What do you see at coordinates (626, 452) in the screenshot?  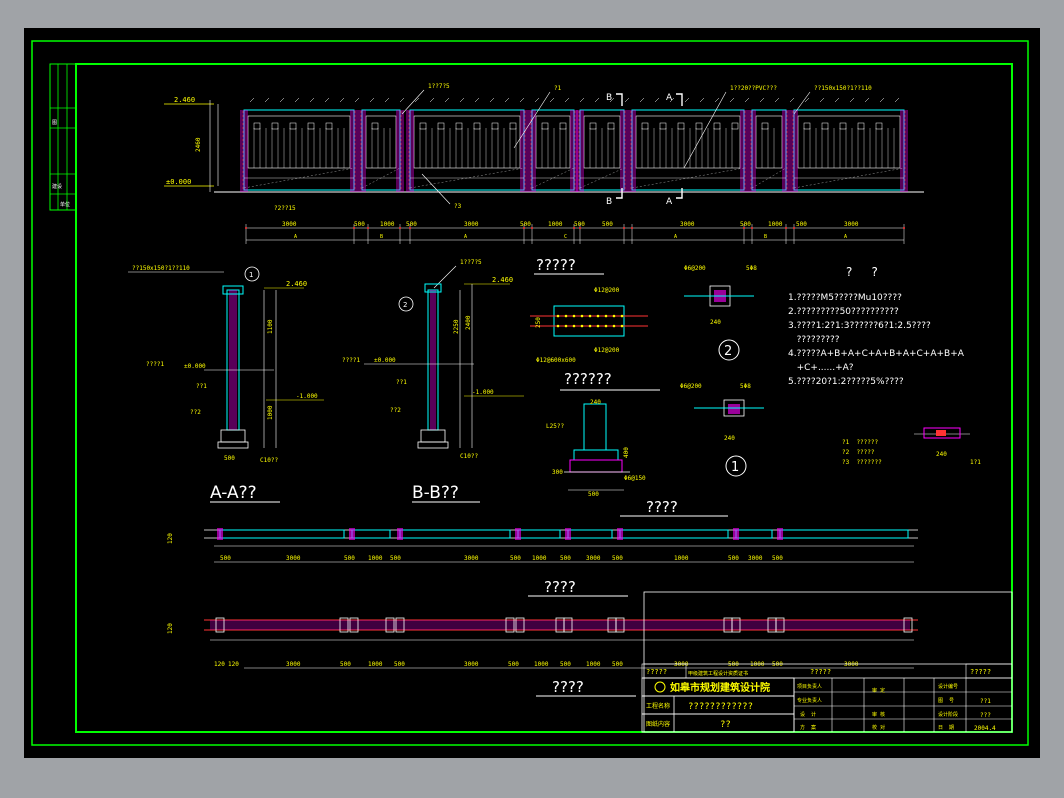 I see `footing-label: 400` at bounding box center [626, 452].